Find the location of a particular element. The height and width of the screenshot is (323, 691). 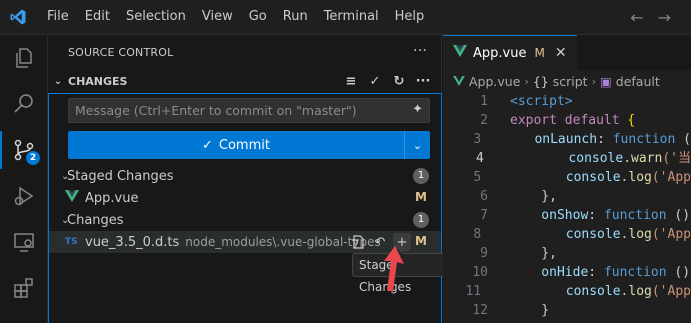

code-text: }, is located at coordinates (522, 196).